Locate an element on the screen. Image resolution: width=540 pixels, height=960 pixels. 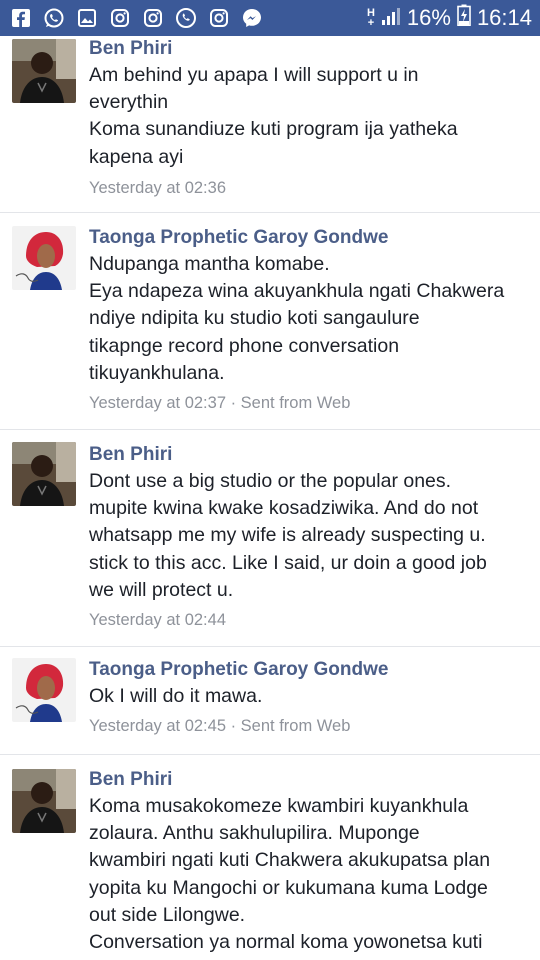
message-meta: Yesterday at 02:45 · Sent from Web is located at coordinates (309, 726).